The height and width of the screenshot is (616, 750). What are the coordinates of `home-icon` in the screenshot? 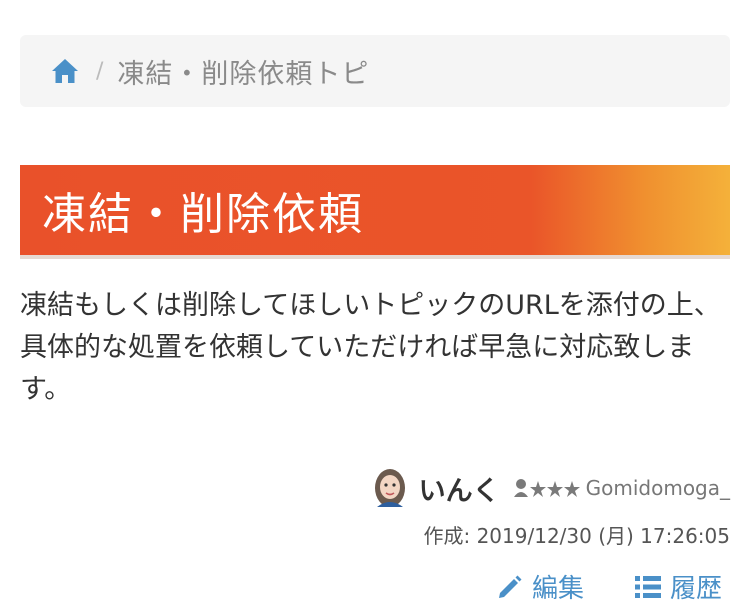 It's located at (65, 71).